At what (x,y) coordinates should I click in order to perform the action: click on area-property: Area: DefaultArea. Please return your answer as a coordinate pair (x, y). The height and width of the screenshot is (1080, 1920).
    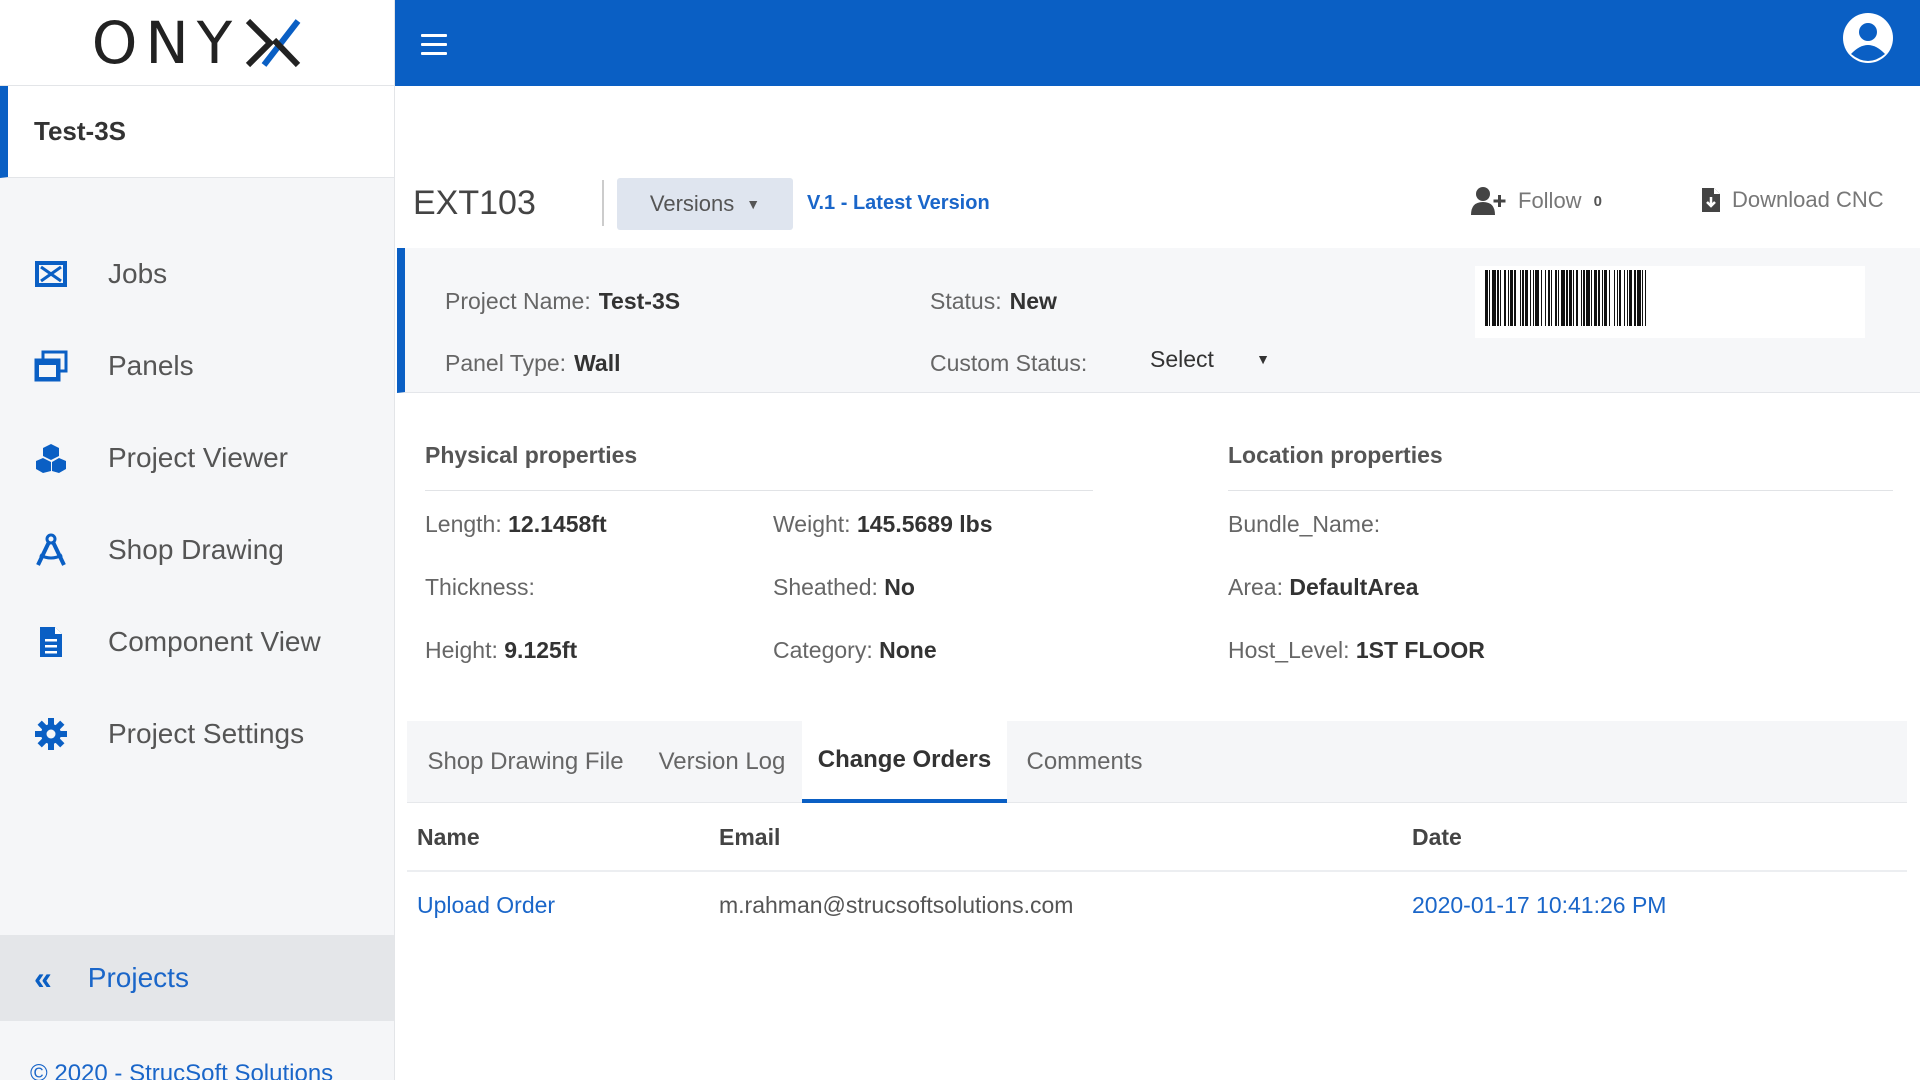
    Looking at the image, I should click on (1323, 587).